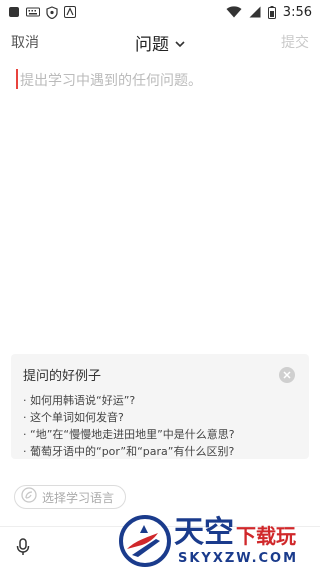  Describe the element at coordinates (25, 42) in the screenshot. I see `cancel-button: 取消` at that location.